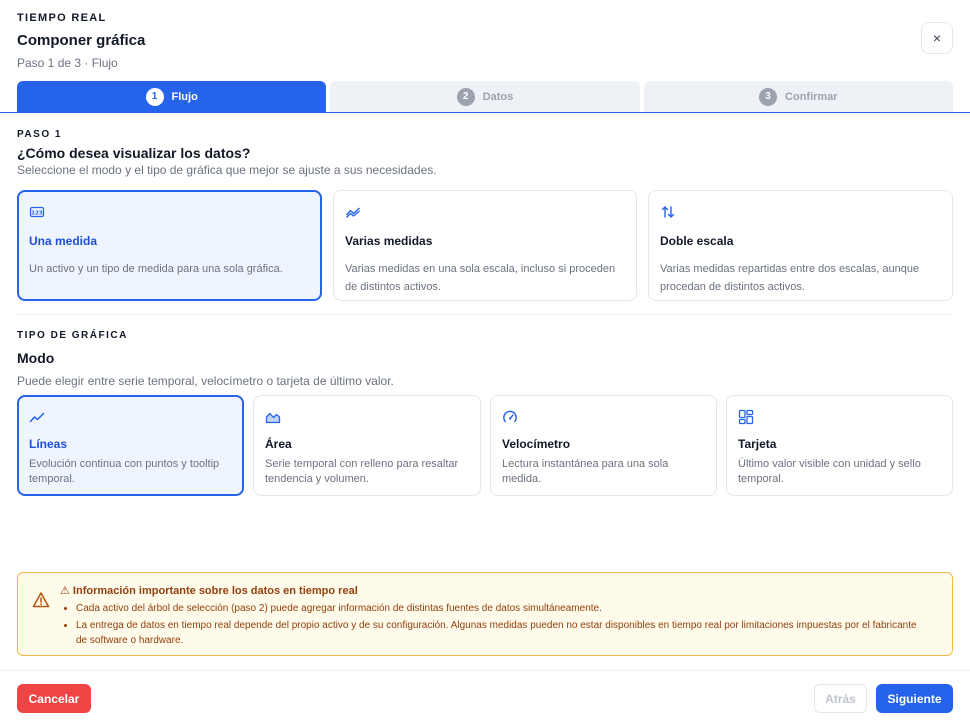 This screenshot has width=970, height=726. Describe the element at coordinates (498, 96) in the screenshot. I see `step-label: Datos` at that location.